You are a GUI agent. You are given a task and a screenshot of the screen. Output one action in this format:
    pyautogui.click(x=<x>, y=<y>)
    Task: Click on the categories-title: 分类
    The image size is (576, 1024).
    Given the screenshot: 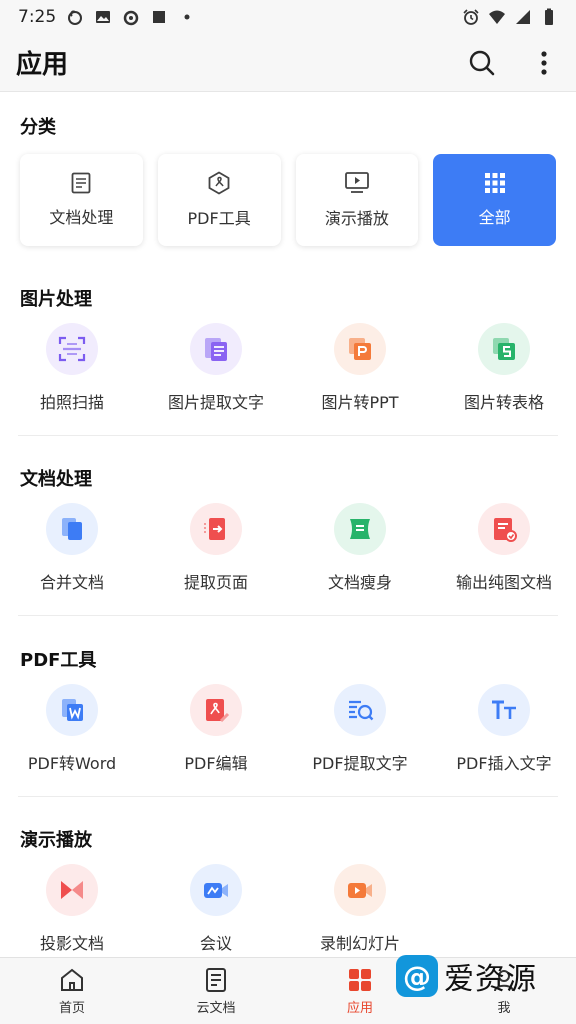 What is the action you would take?
    pyautogui.click(x=38, y=127)
    